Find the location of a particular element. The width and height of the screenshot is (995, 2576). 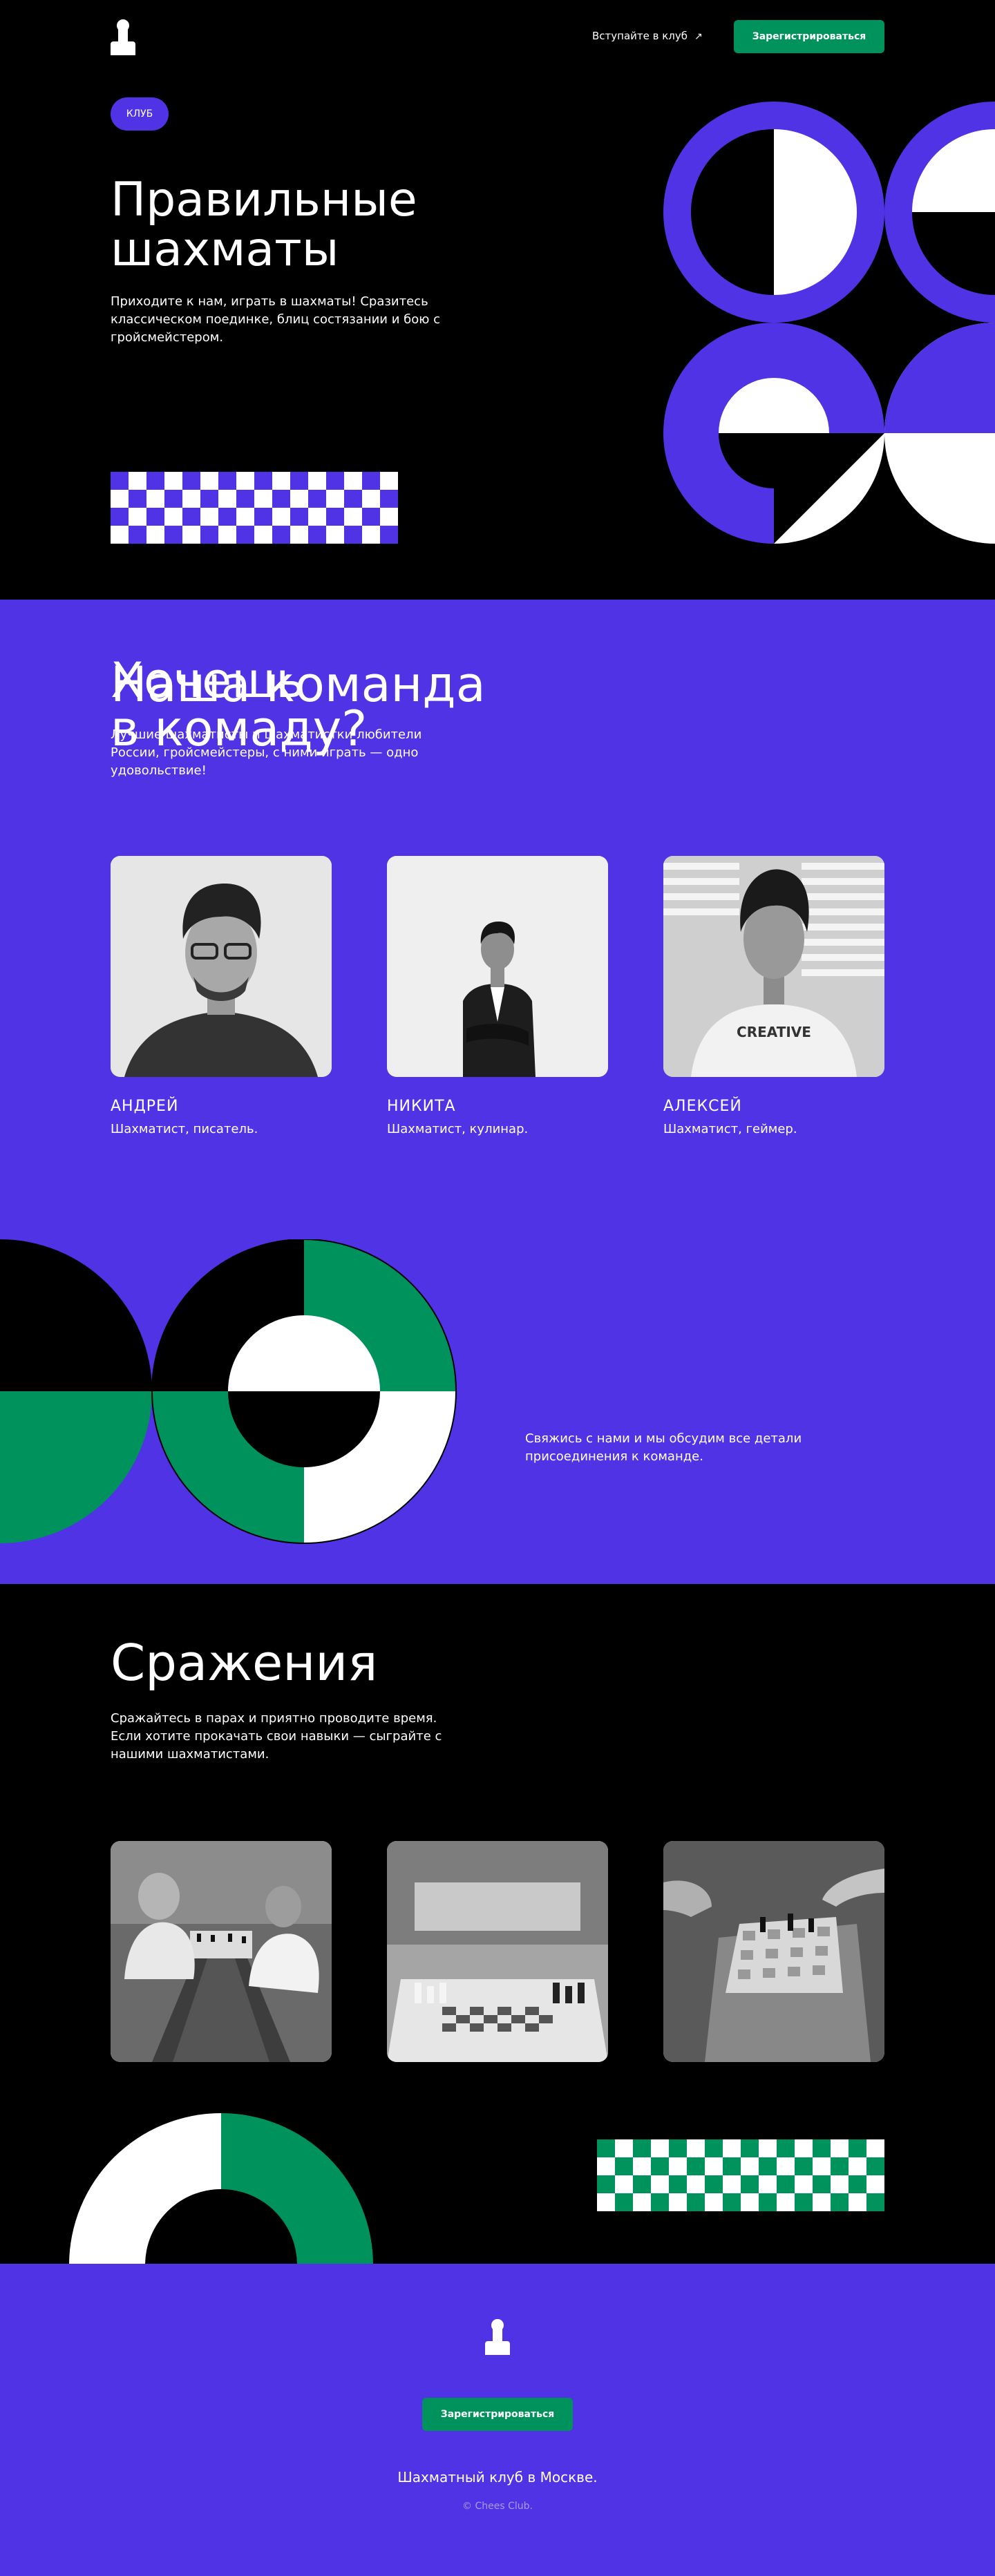

register-button: Зарегистрироваться is located at coordinates (809, 36).